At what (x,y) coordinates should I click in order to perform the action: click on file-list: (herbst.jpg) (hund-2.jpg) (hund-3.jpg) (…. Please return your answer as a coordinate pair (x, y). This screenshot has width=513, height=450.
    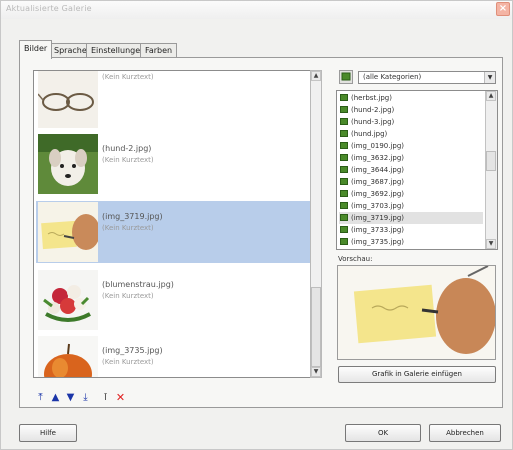
    Looking at the image, I should click on (417, 170).